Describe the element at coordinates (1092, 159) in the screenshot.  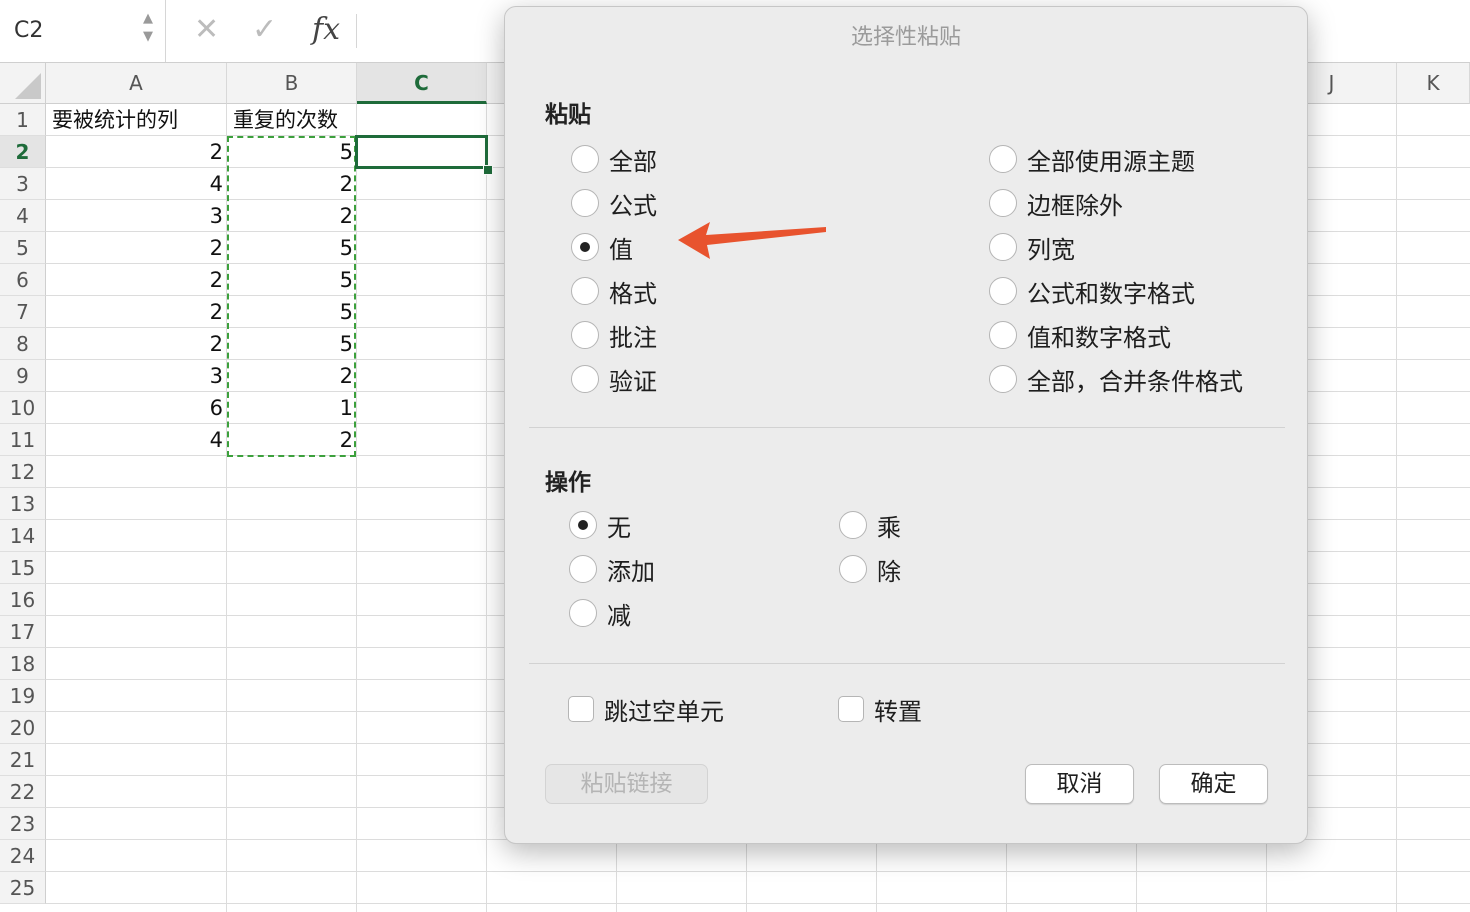
I see `paste-extra-radio-0: 全部使用源主题` at that location.